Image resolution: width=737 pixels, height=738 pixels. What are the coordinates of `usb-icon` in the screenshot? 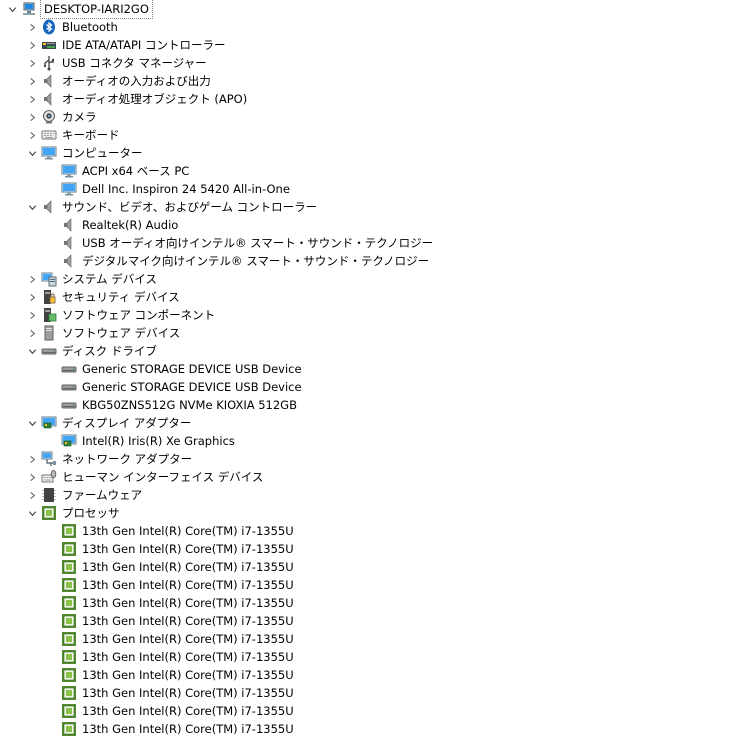 It's located at (49, 63).